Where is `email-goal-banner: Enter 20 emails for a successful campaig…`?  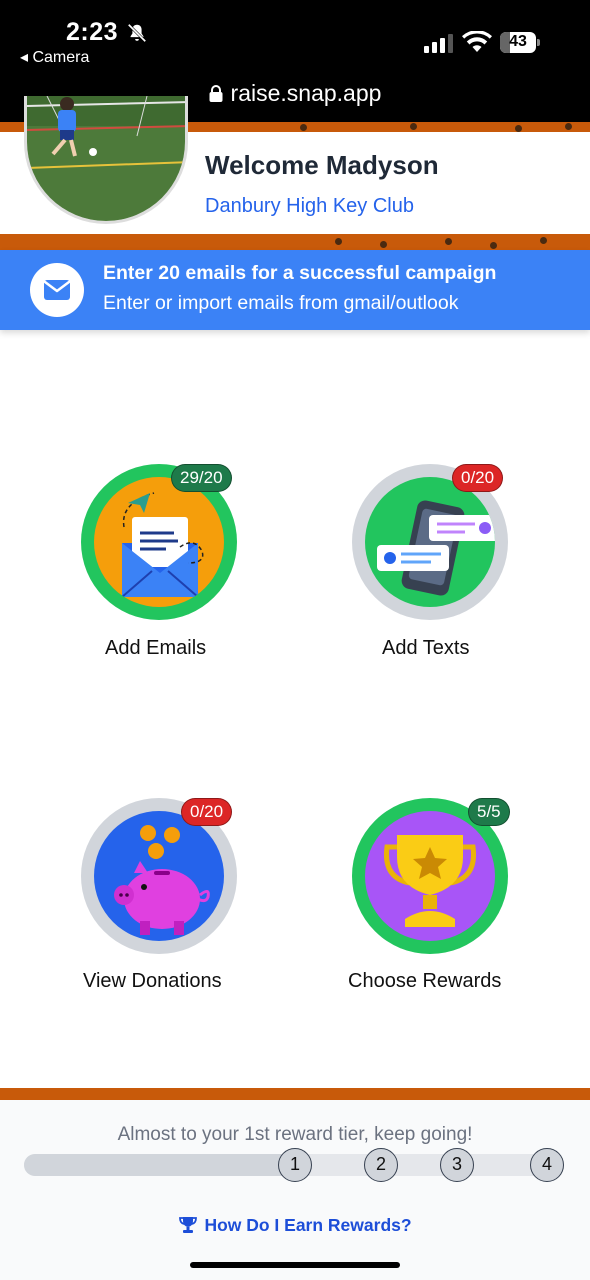
email-goal-banner: Enter 20 emails for a successful campaig… is located at coordinates (295, 290).